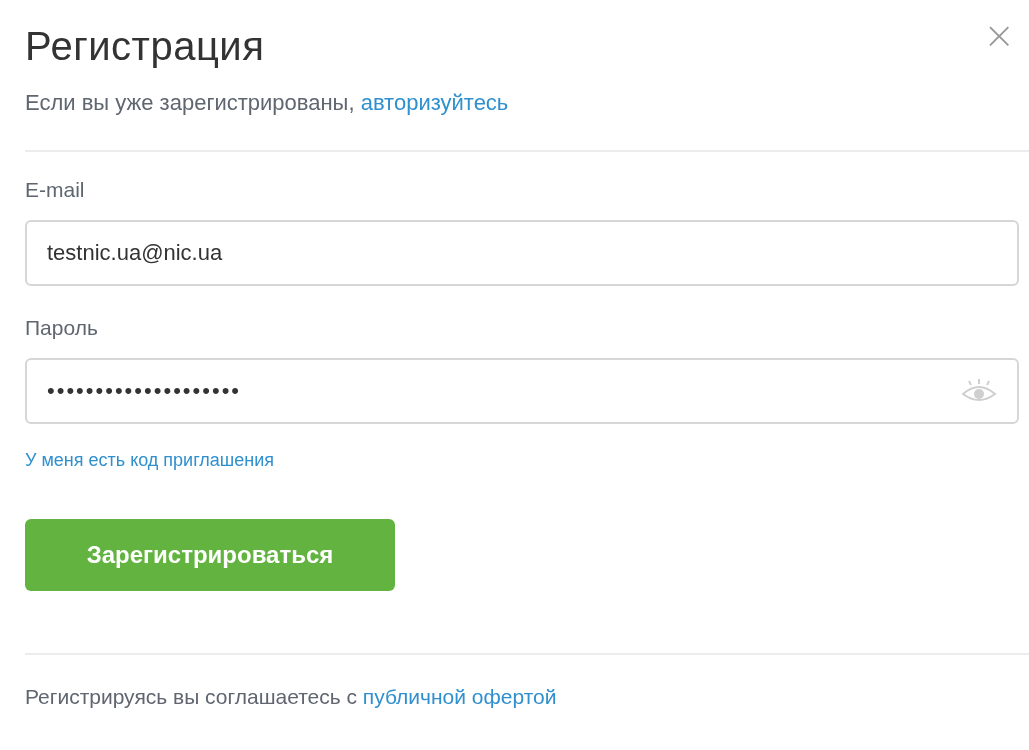 The width and height of the screenshot is (1029, 750). What do you see at coordinates (459, 696) in the screenshot?
I see `offer-link: публичной офертой` at bounding box center [459, 696].